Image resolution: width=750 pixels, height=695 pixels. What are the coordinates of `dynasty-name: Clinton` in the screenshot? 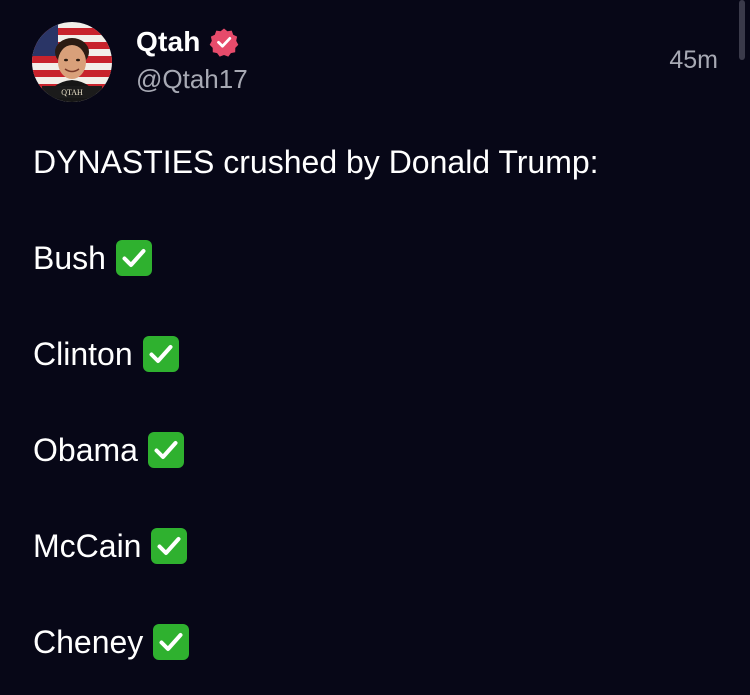 It's located at (83, 354).